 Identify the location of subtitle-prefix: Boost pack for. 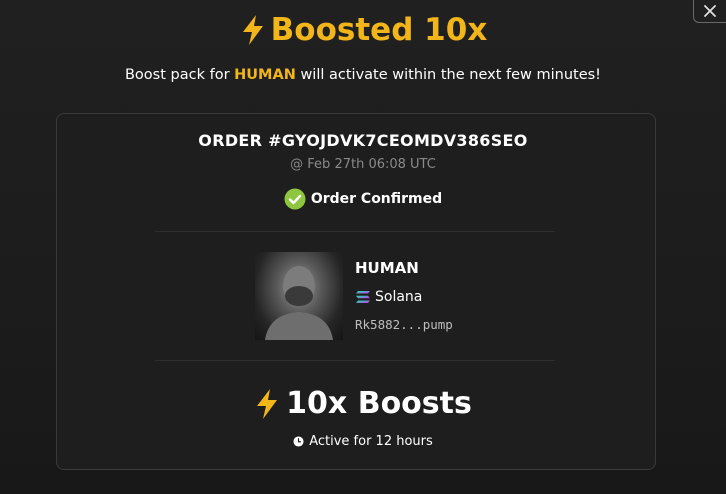
(177, 75).